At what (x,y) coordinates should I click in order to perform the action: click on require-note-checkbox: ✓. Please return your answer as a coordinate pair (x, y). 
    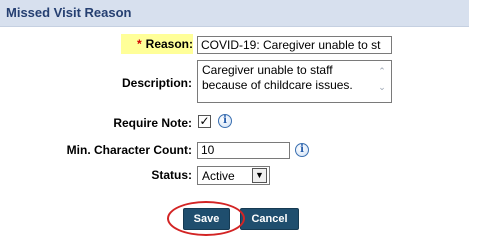
    Looking at the image, I should click on (204, 121).